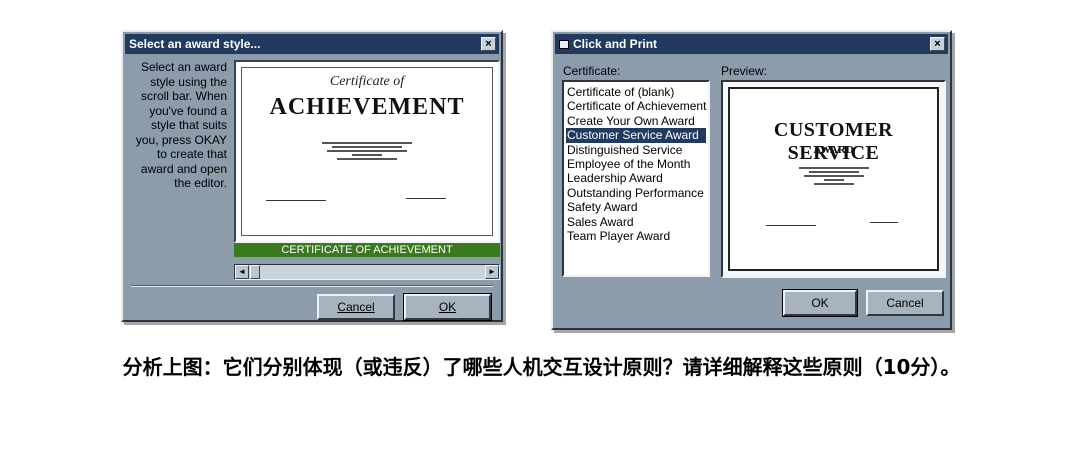  What do you see at coordinates (636, 193) in the screenshot?
I see `list-item: Outstanding Performance` at bounding box center [636, 193].